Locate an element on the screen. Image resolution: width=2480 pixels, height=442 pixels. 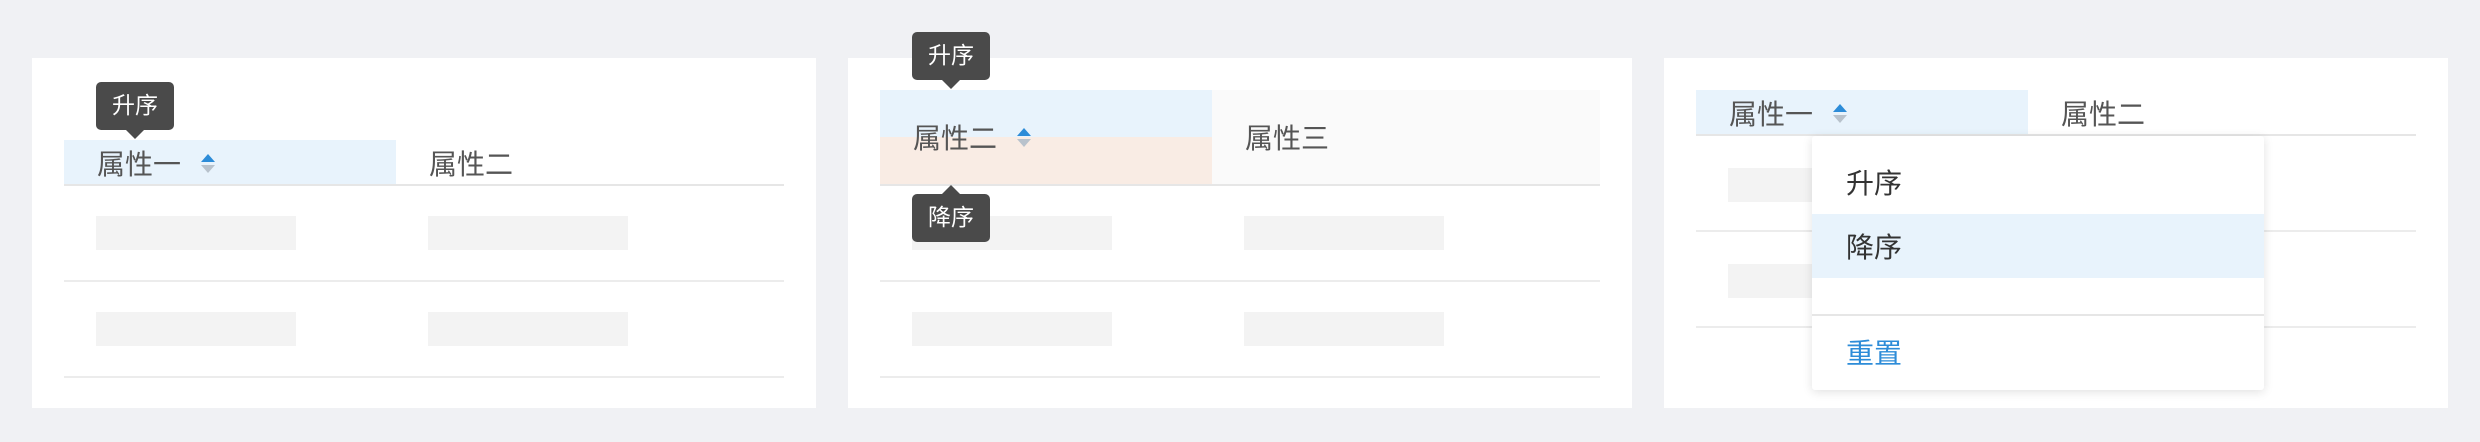
column-header-2: 属性三 is located at coordinates (1406, 137).